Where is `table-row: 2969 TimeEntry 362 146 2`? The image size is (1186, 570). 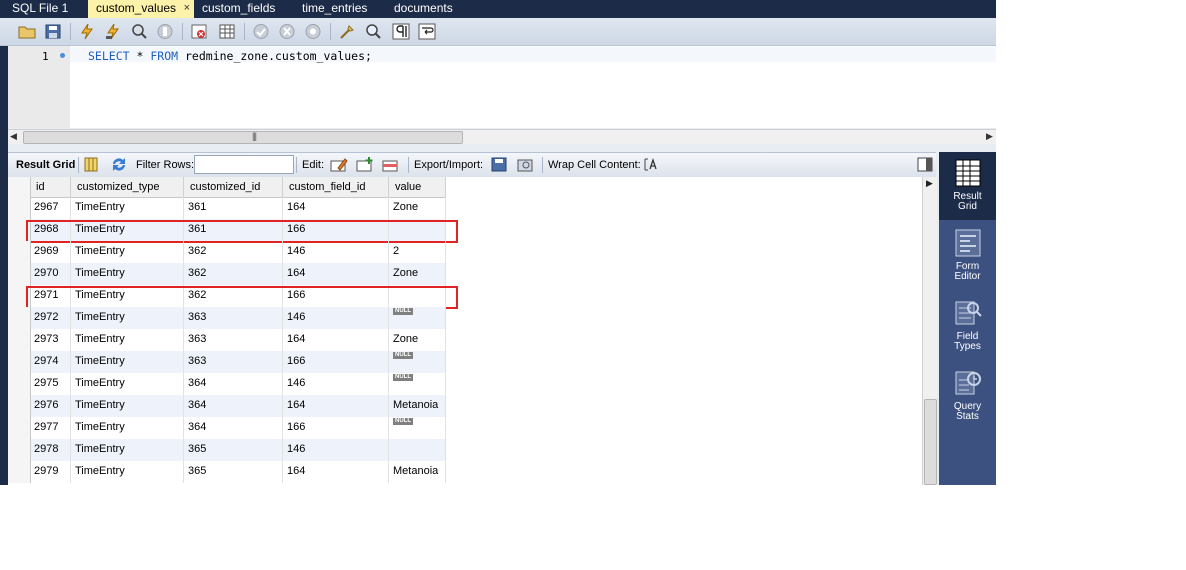 table-row: 2969 TimeEntry 362 146 2 is located at coordinates (227, 252).